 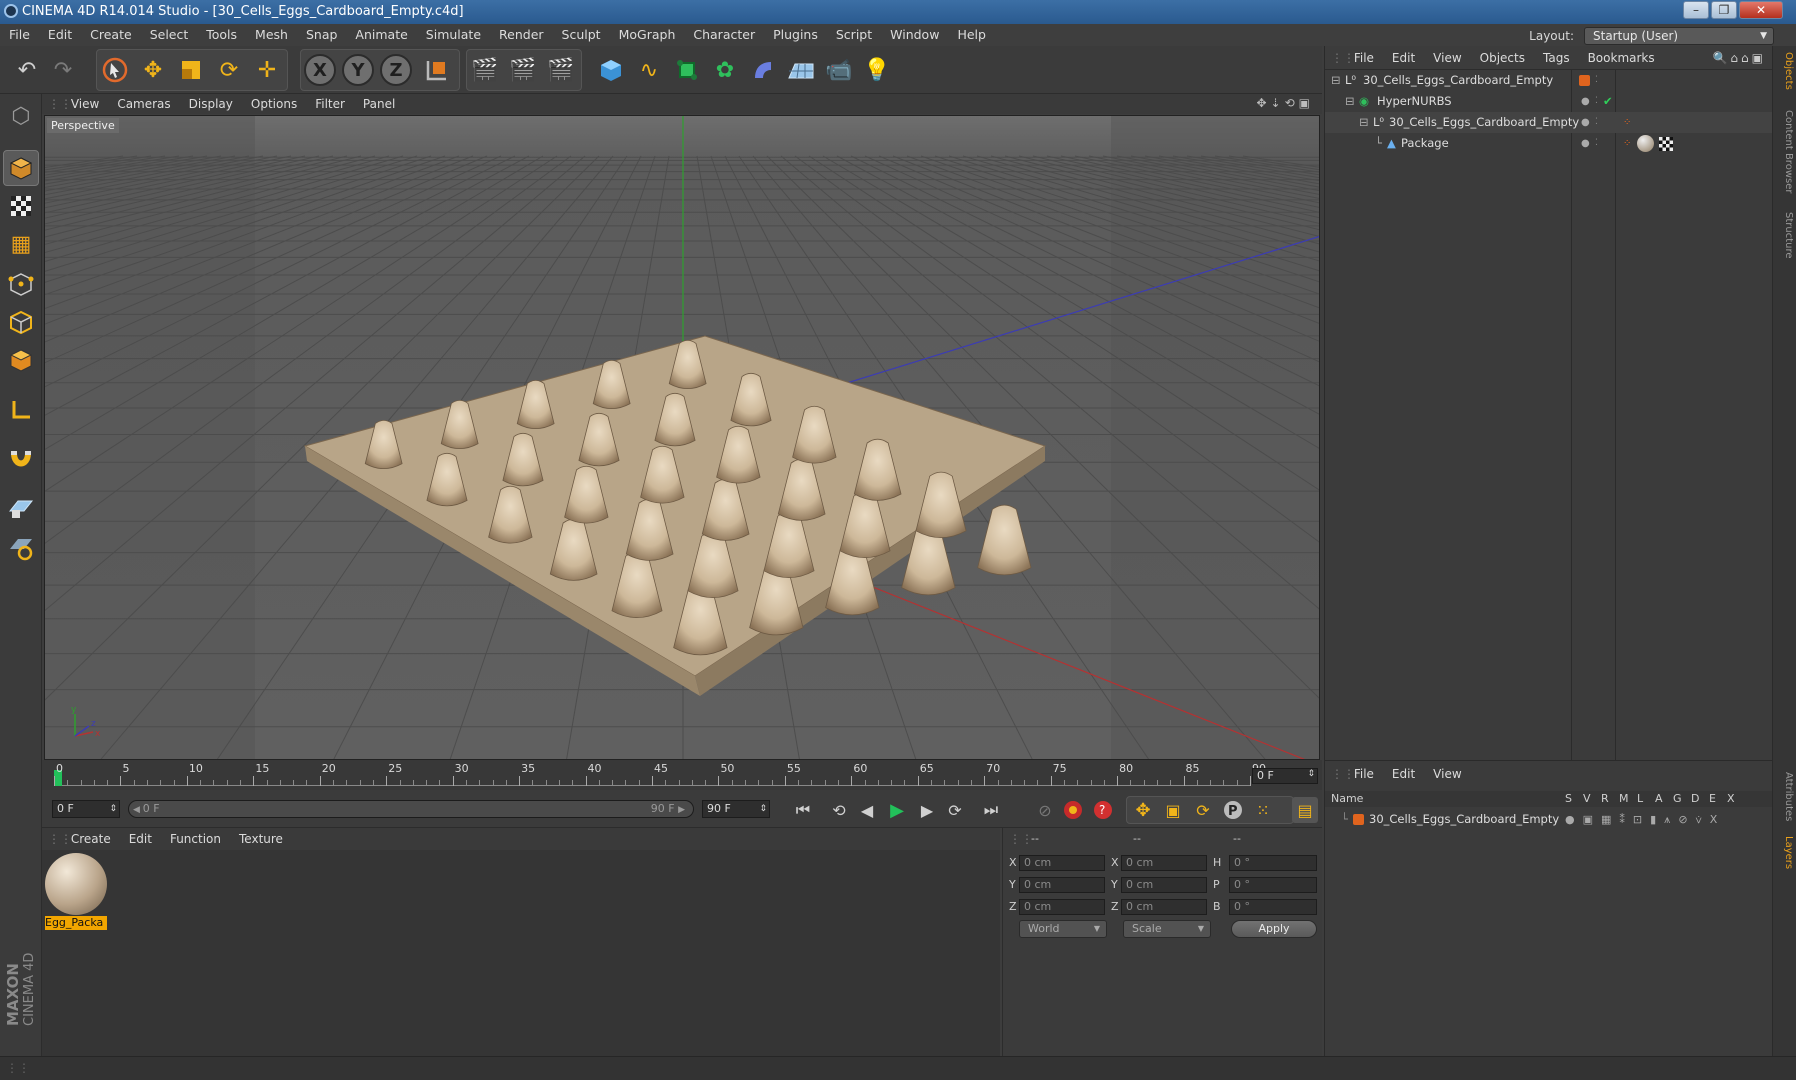 What do you see at coordinates (229, 70) in the screenshot?
I see `rotate-icon: ⟳` at bounding box center [229, 70].